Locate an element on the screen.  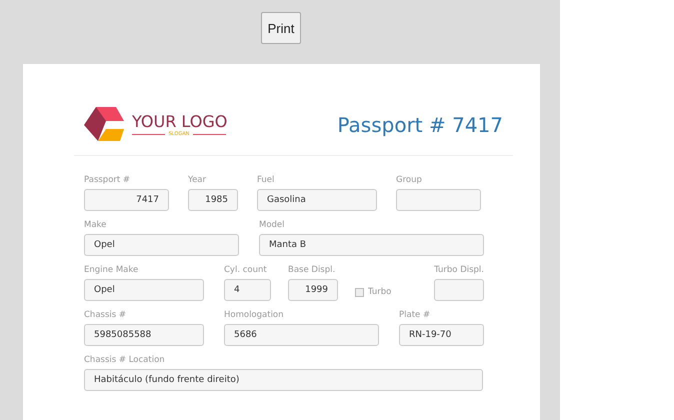
input-field: 5985085588 is located at coordinates (144, 335).